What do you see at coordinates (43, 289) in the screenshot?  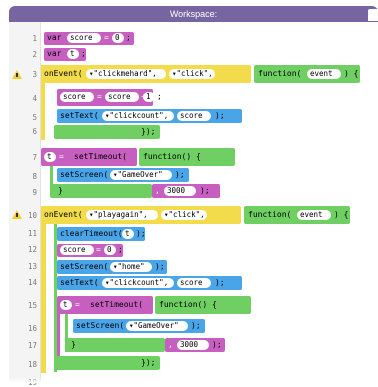 I see `onevent-rail` at bounding box center [43, 289].